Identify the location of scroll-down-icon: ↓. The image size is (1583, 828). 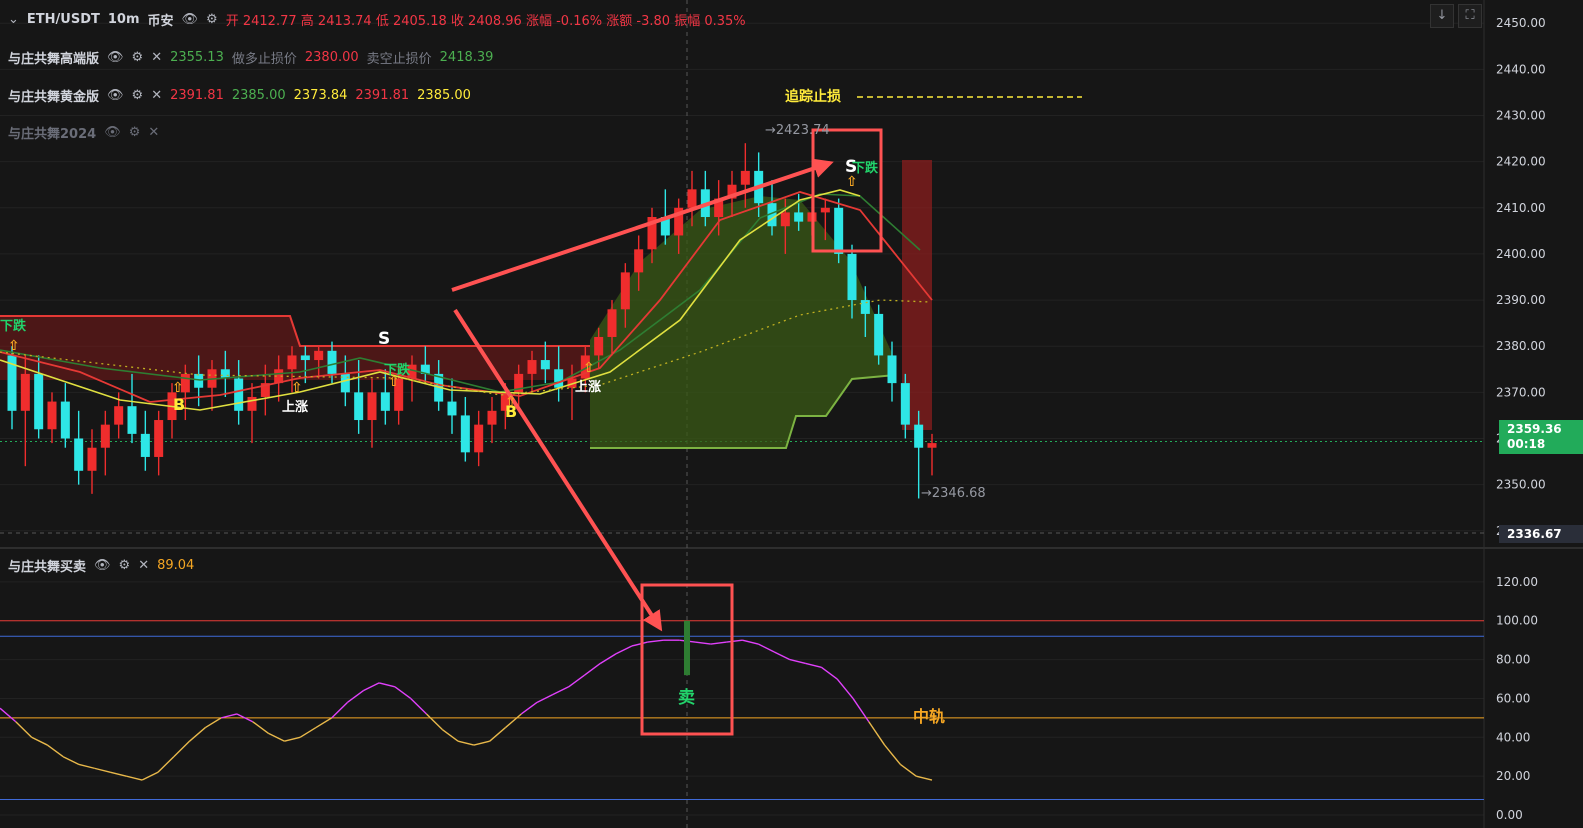
(1442, 16).